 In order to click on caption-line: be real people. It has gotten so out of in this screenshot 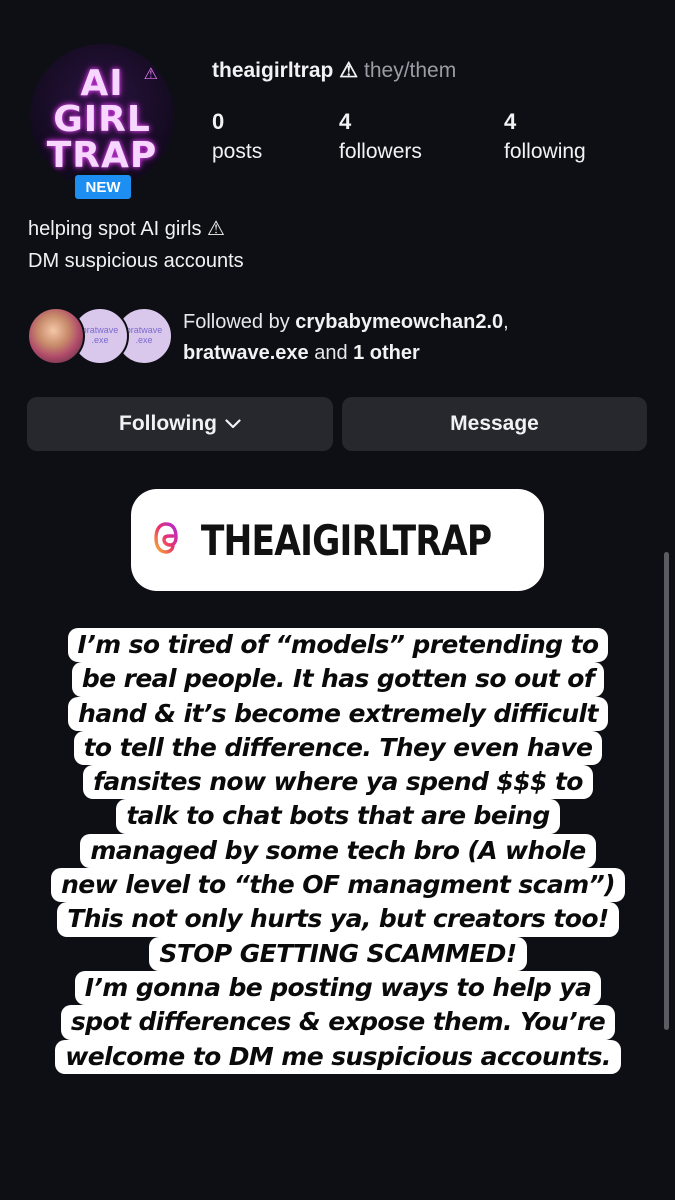, I will do `click(338, 679)`.